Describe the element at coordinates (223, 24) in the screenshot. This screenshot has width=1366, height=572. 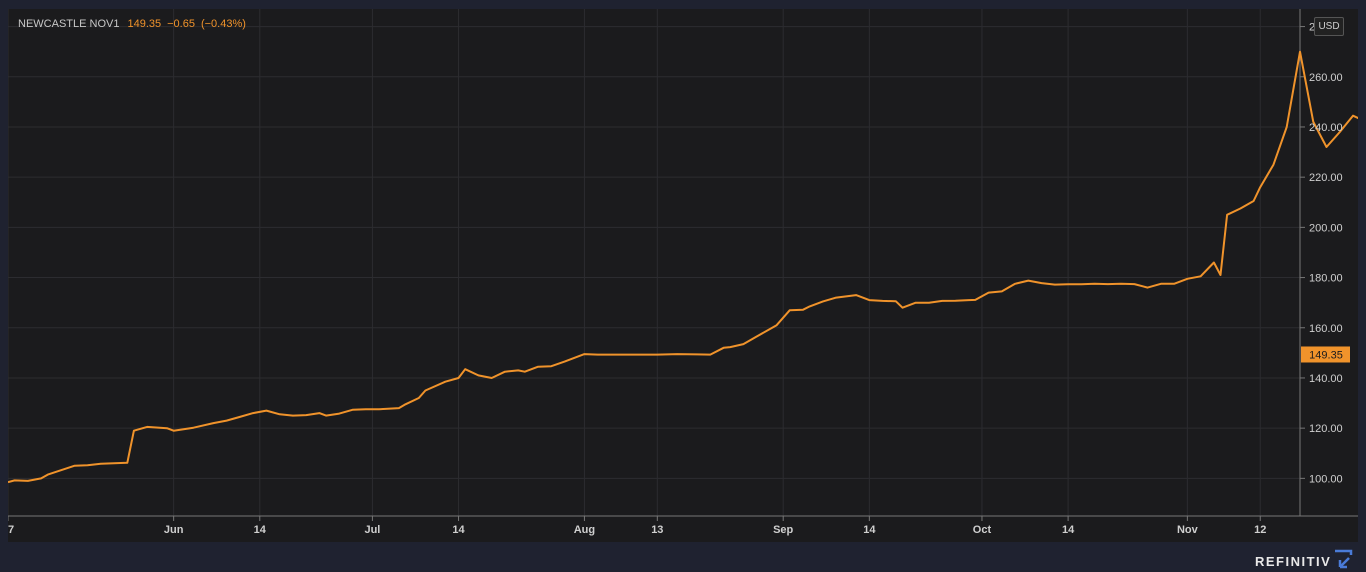
I see `price-change-pct: (−0.43%)` at that location.